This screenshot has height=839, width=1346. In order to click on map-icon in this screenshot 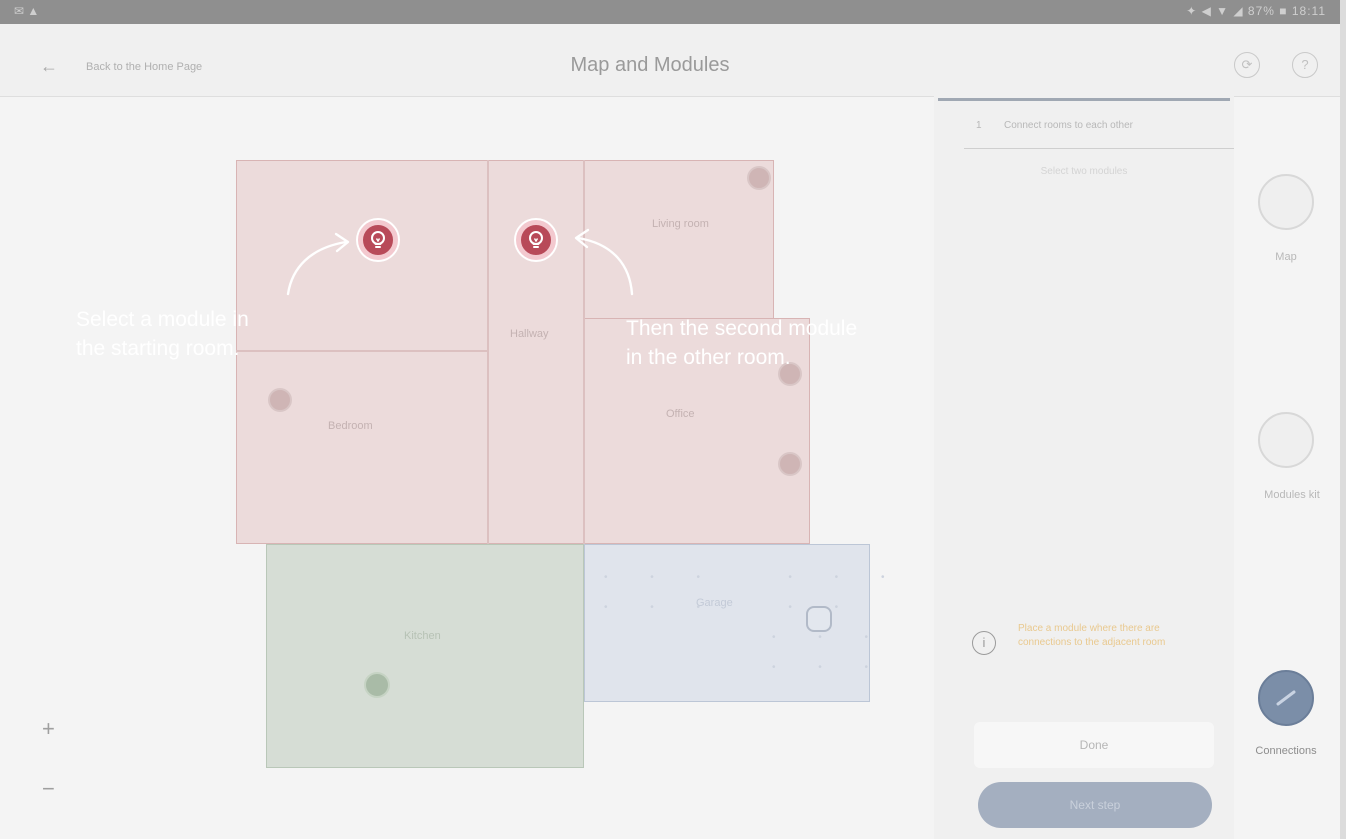, I will do `click(1286, 202)`.